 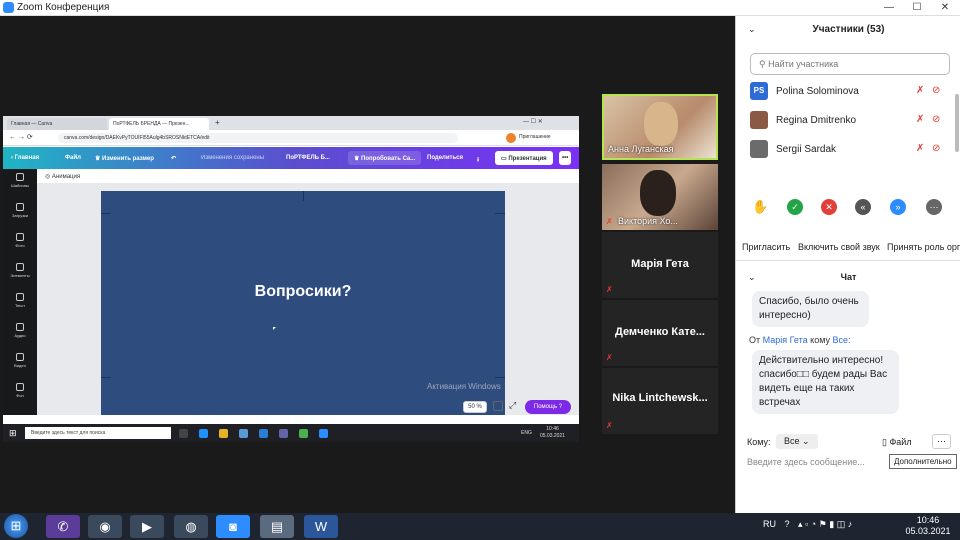 I want to click on video-icon, so click(x=20, y=357).